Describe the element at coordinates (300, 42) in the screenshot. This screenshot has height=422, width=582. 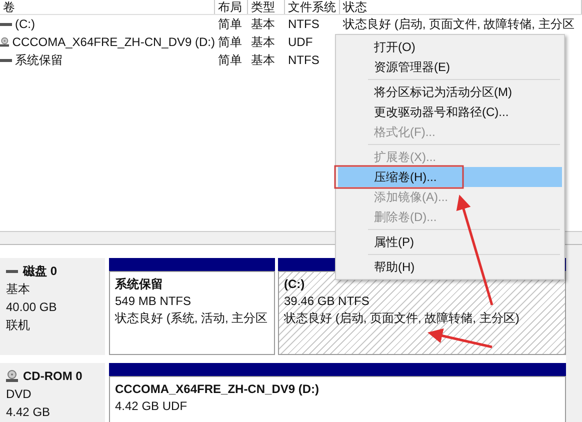
I see `table-cell: UDF` at that location.